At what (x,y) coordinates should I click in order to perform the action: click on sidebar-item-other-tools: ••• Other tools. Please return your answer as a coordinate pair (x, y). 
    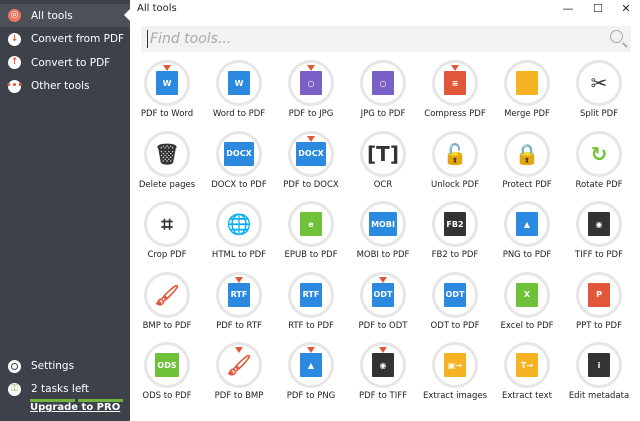
    Looking at the image, I should click on (65, 86).